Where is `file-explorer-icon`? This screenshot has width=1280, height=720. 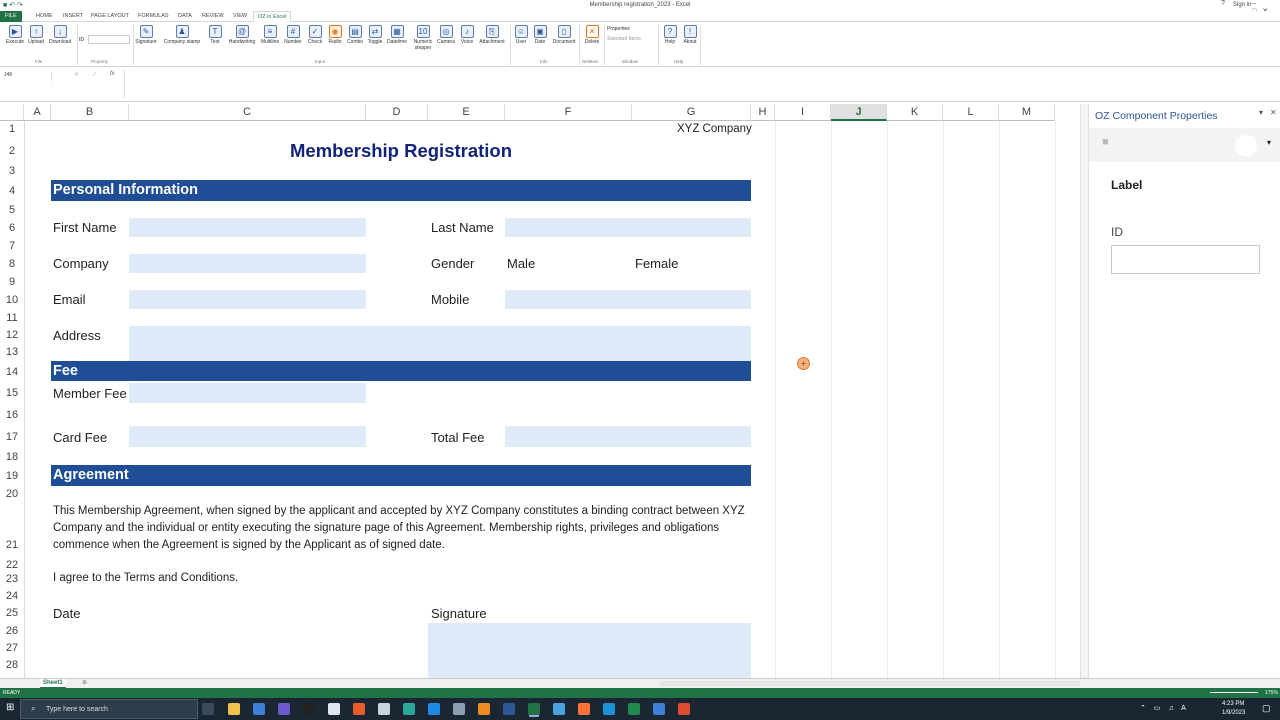 file-explorer-icon is located at coordinates (234, 709).